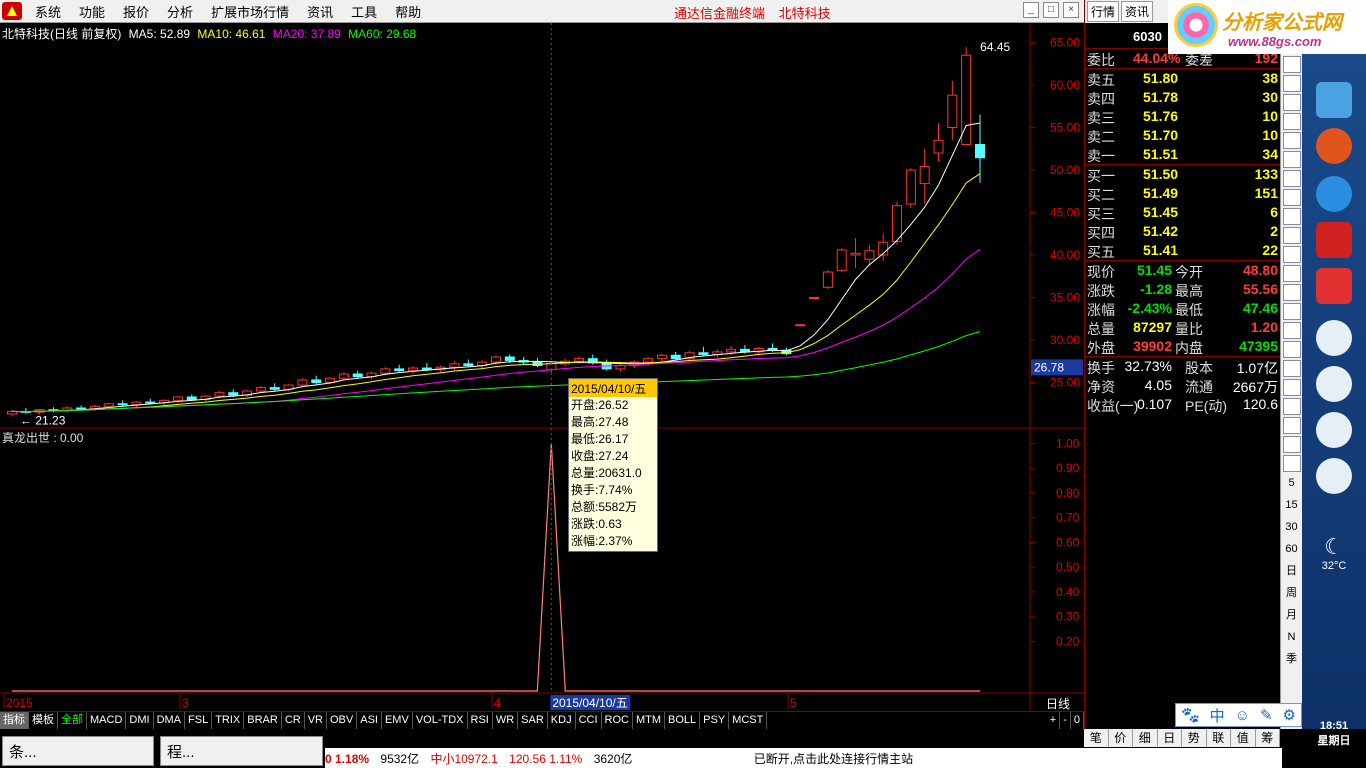 The width and height of the screenshot is (1366, 768). I want to click on indicator-tab: MCST, so click(748, 720).